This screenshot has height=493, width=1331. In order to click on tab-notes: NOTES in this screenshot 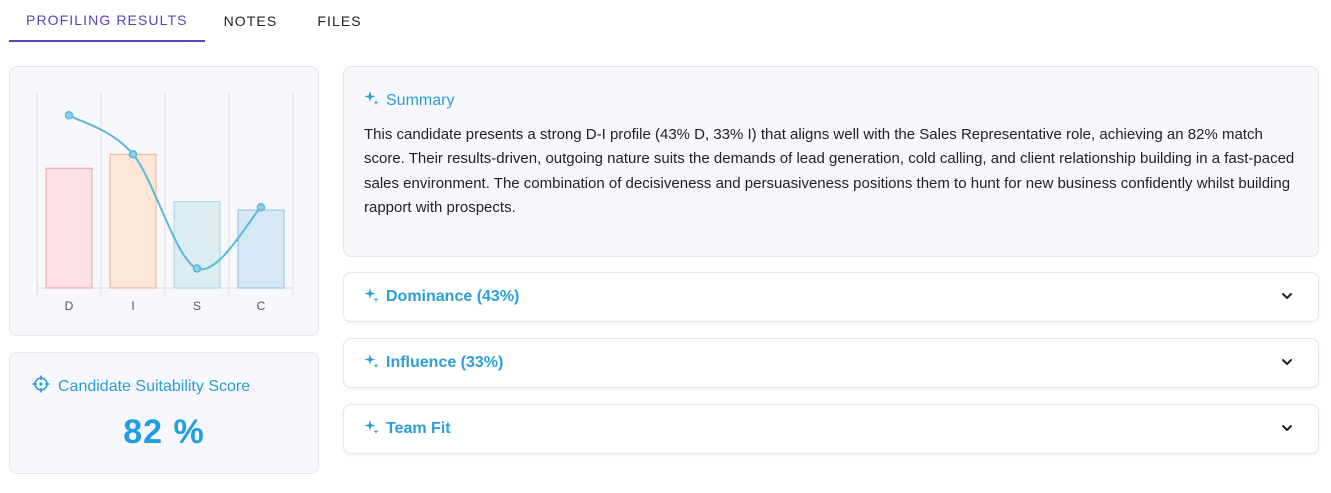, I will do `click(251, 21)`.